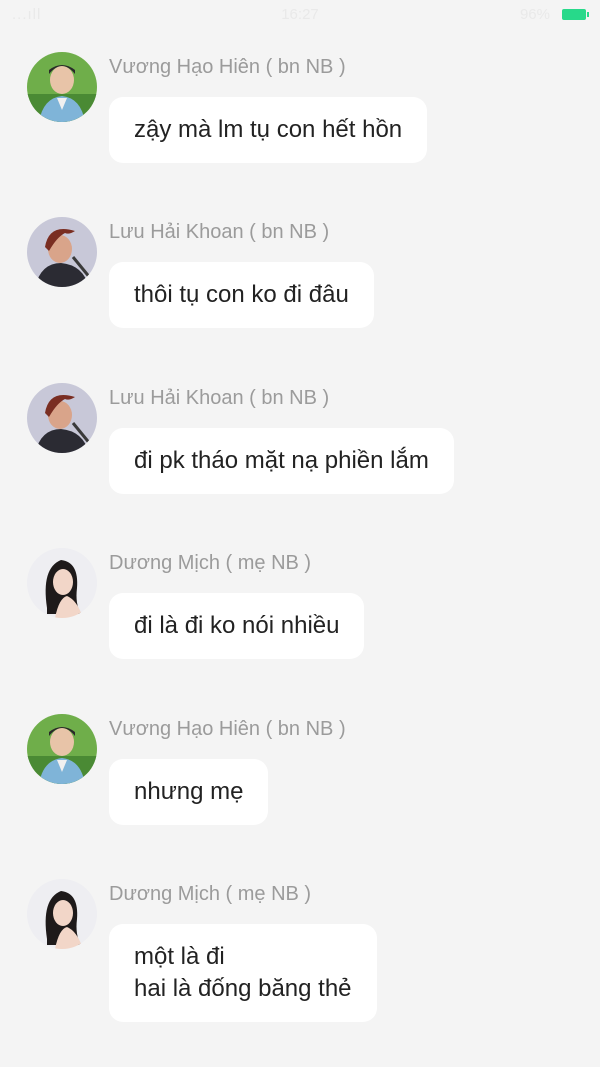  What do you see at coordinates (243, 973) in the screenshot?
I see `message-bubble: một là đi hai là đống băng thẻ` at bounding box center [243, 973].